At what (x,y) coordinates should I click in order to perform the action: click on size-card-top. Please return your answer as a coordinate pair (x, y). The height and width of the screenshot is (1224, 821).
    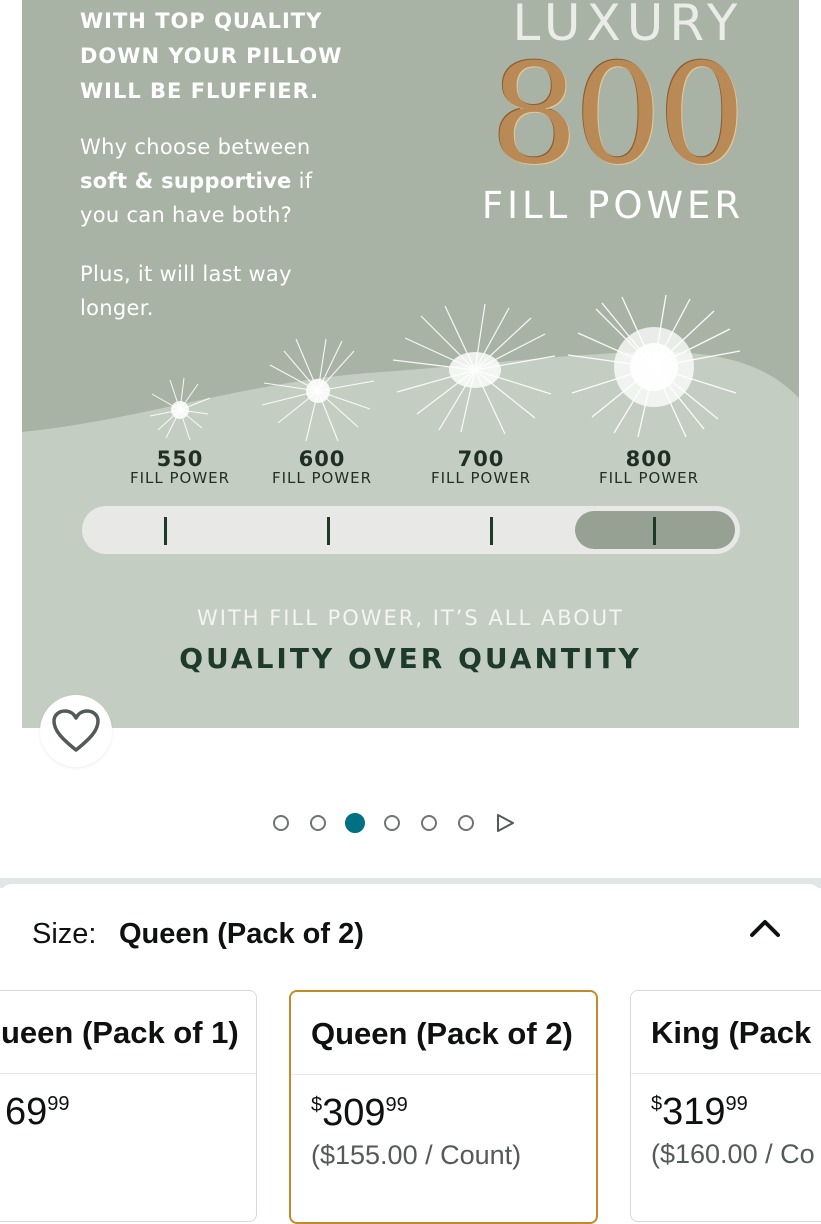
    Looking at the image, I should click on (410, 894).